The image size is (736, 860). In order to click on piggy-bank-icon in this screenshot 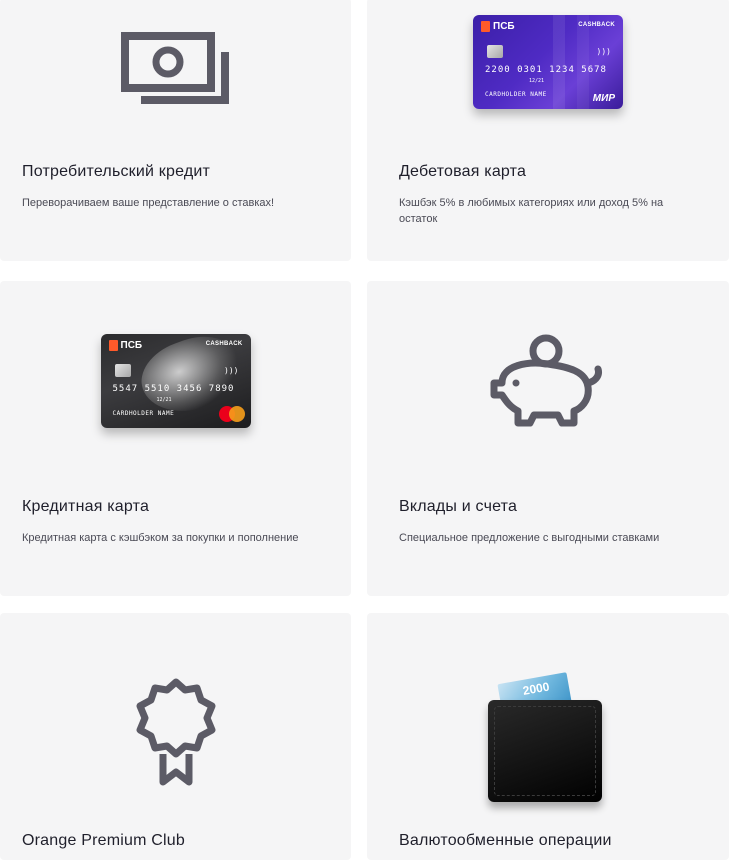, I will do `click(546, 380)`.